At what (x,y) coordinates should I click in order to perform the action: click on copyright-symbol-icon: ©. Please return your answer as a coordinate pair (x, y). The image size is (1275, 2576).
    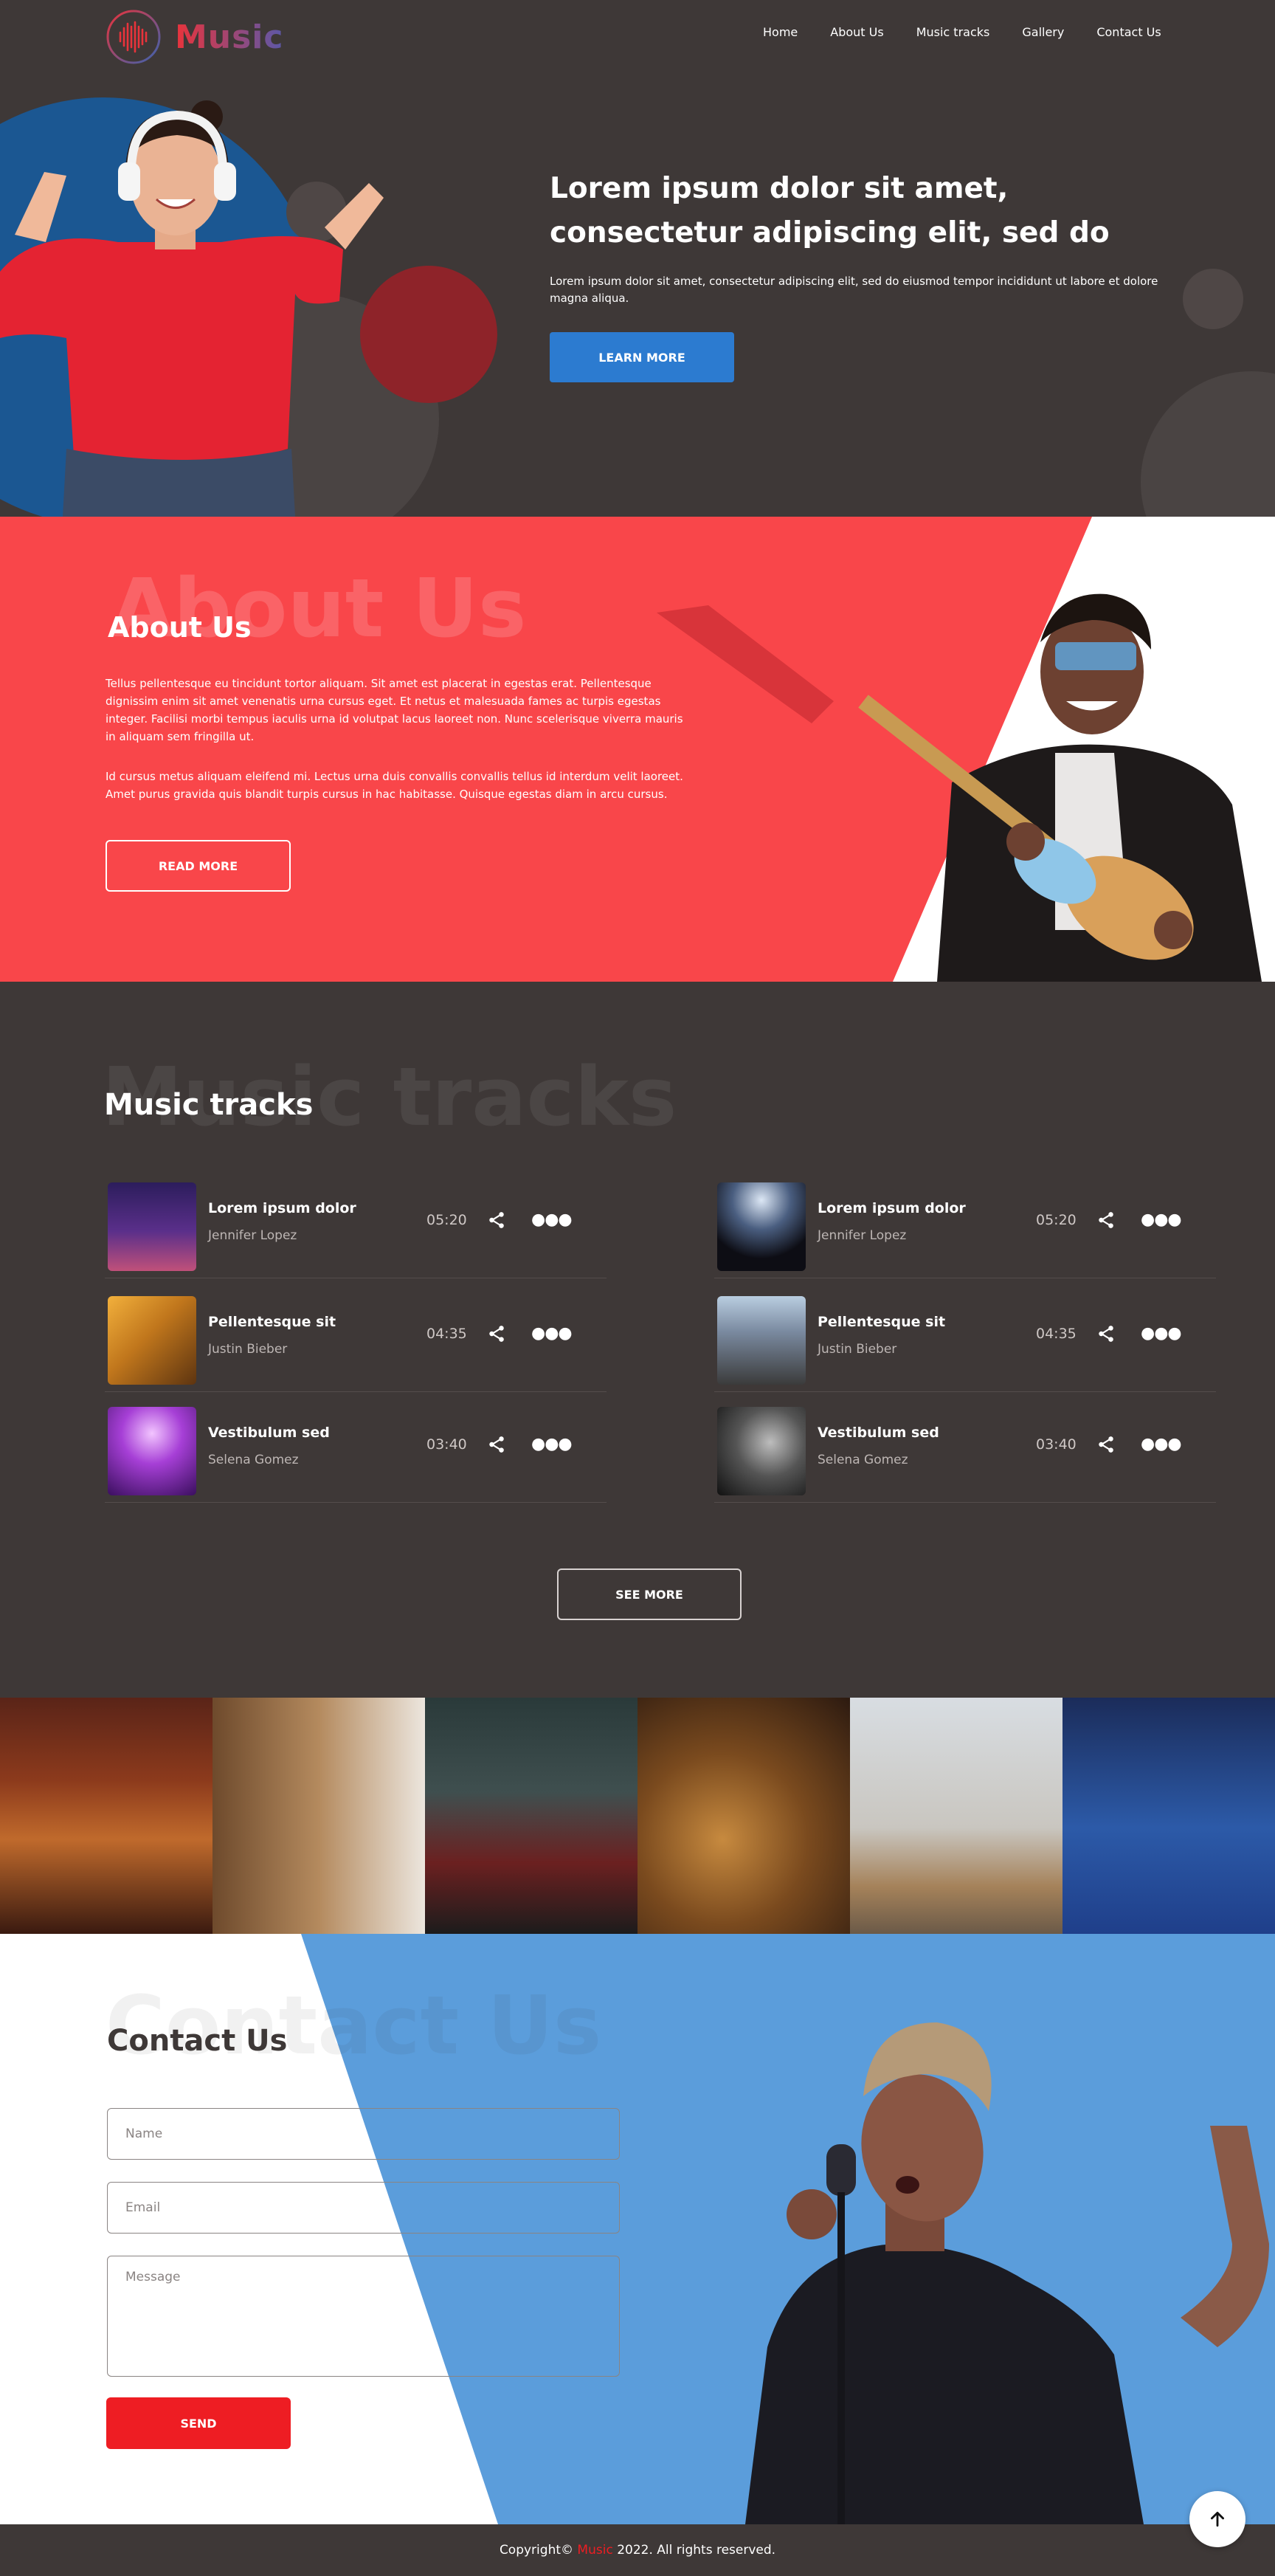
    Looking at the image, I should click on (567, 2550).